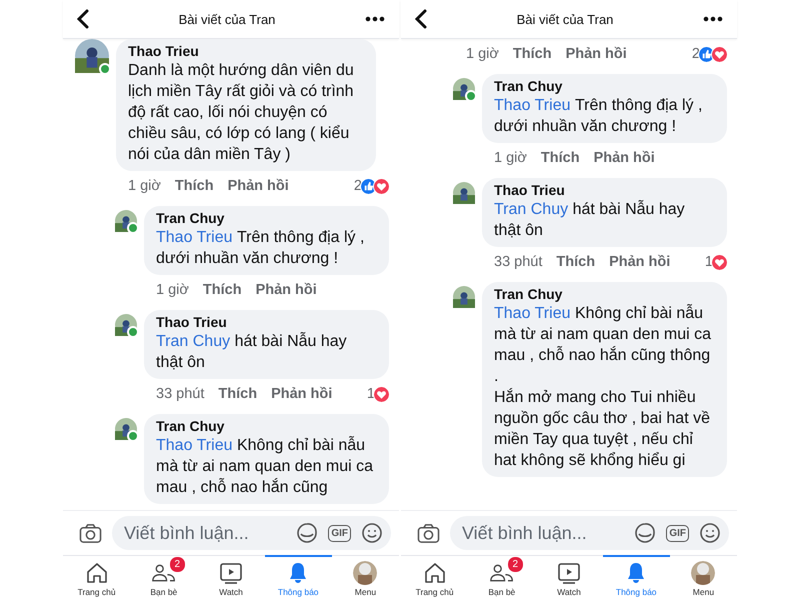  Describe the element at coordinates (603, 387) in the screenshot. I see `comment-text: Thao Trieu Không chỉ bài nẫu mà từ ai nam quan den mui ca mau , chỗ nao hắn cũng thông . Hắn mở mang cho Tui nhiều nguồn gốc câu thơ , bai hat về miền Tay qua tuyệt , nếu chỉ hat không sẽ khổng hiểu gi` at that location.